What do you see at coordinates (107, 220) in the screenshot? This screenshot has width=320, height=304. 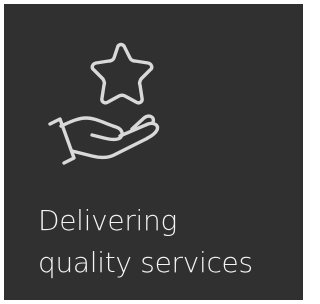 I see `caption-line-1: Delivering` at bounding box center [107, 220].